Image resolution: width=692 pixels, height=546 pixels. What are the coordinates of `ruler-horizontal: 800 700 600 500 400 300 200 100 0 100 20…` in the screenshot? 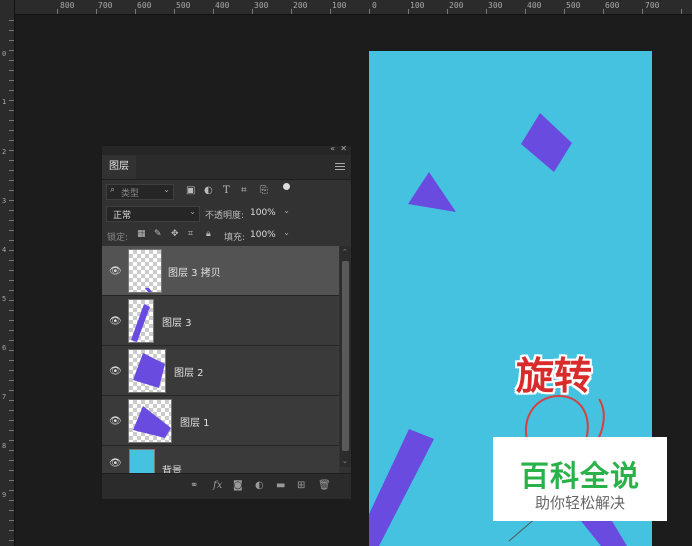 It's located at (346, 7).